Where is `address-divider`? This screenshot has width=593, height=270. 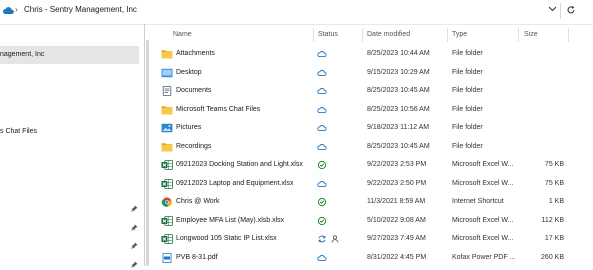 address-divider is located at coordinates (560, 11).